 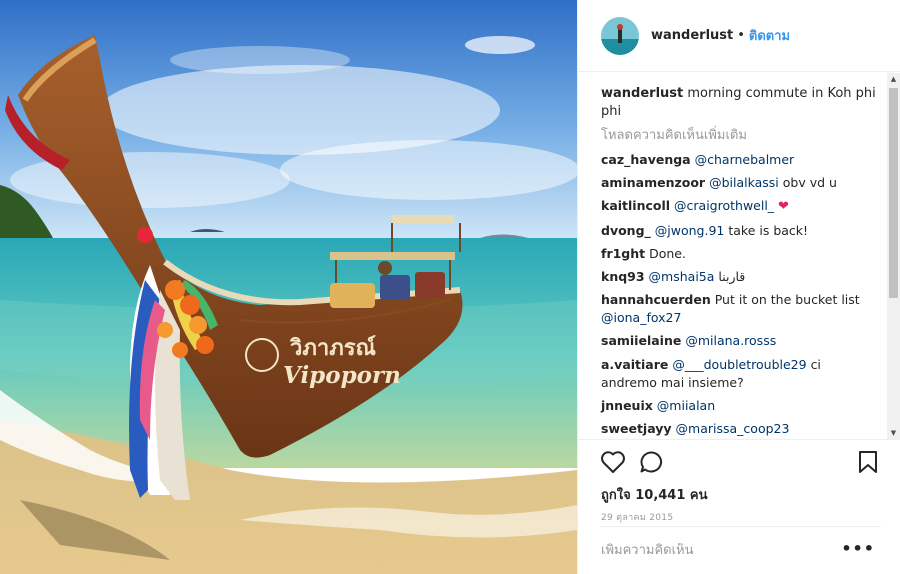 What do you see at coordinates (893, 193) in the screenshot?
I see `scrollbar-thumb` at bounding box center [893, 193].